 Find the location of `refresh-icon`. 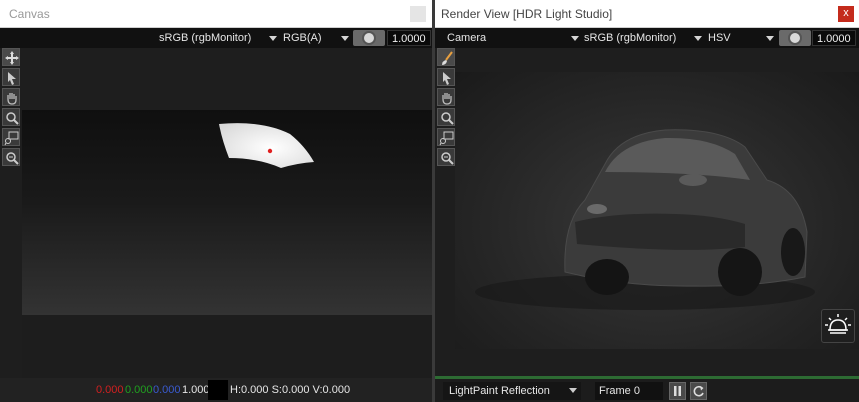

refresh-icon is located at coordinates (698, 391).